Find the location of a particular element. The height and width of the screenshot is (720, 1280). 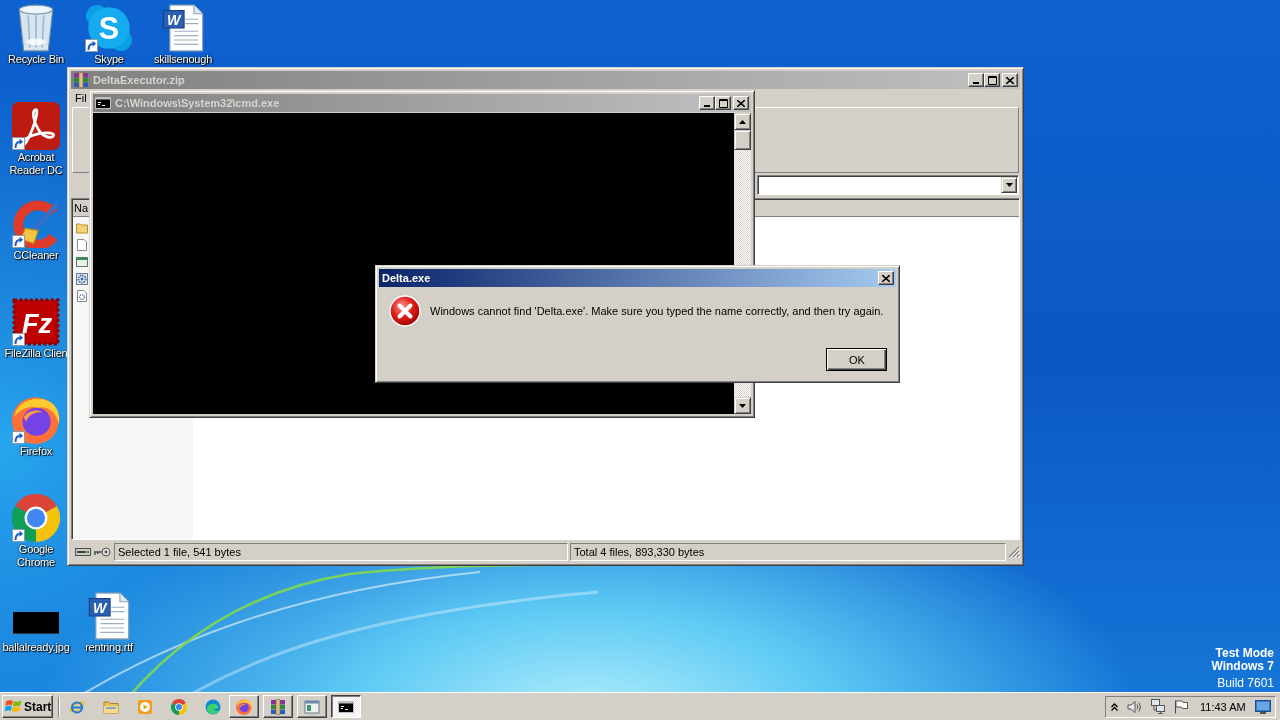

resize-grip-icon is located at coordinates (1014, 552).